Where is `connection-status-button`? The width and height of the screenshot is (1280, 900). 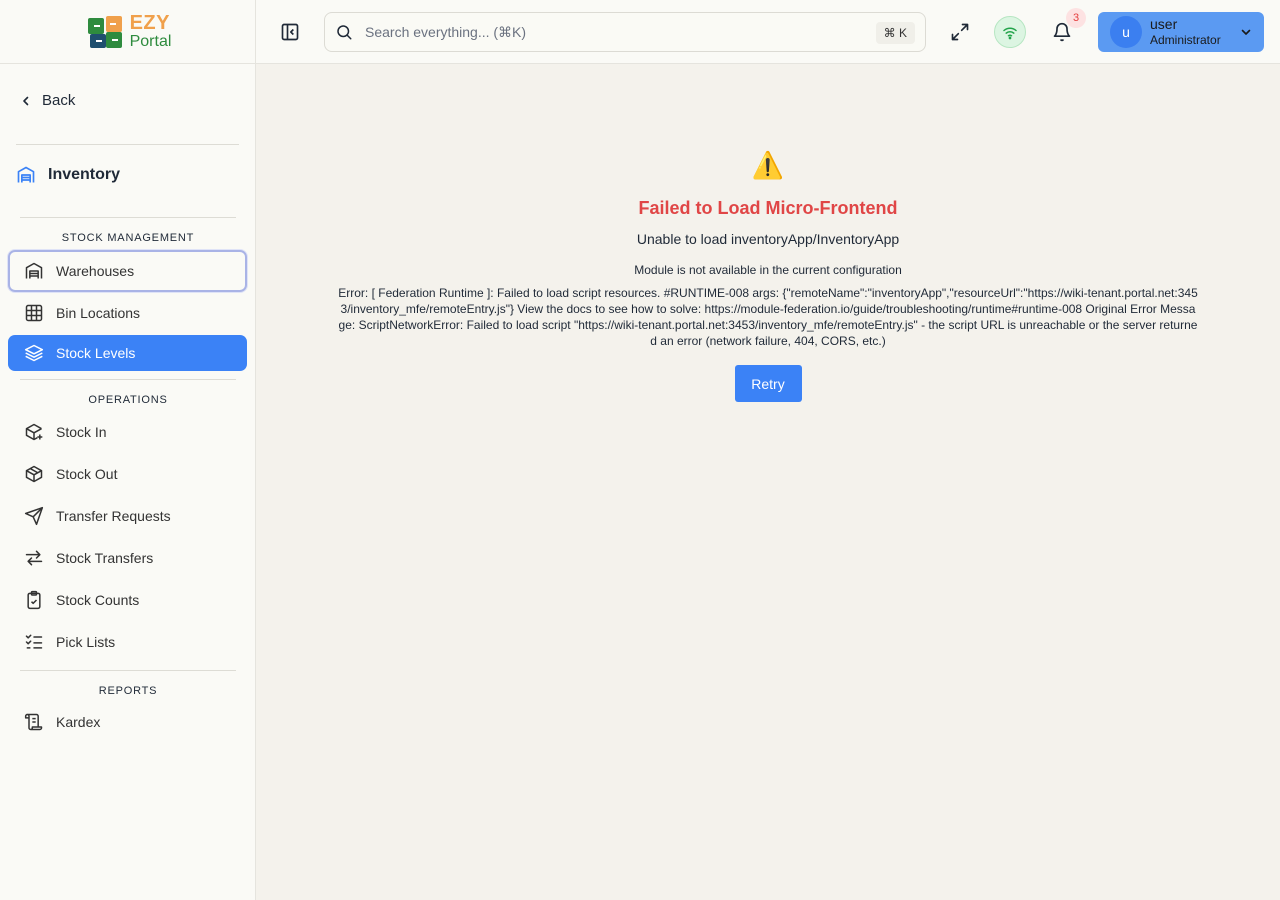
connection-status-button is located at coordinates (1010, 32).